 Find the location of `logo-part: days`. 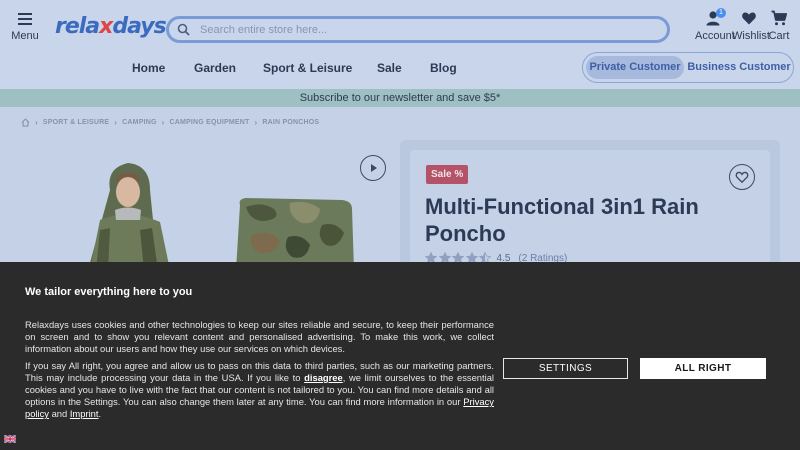

logo-part: days is located at coordinates (139, 26).